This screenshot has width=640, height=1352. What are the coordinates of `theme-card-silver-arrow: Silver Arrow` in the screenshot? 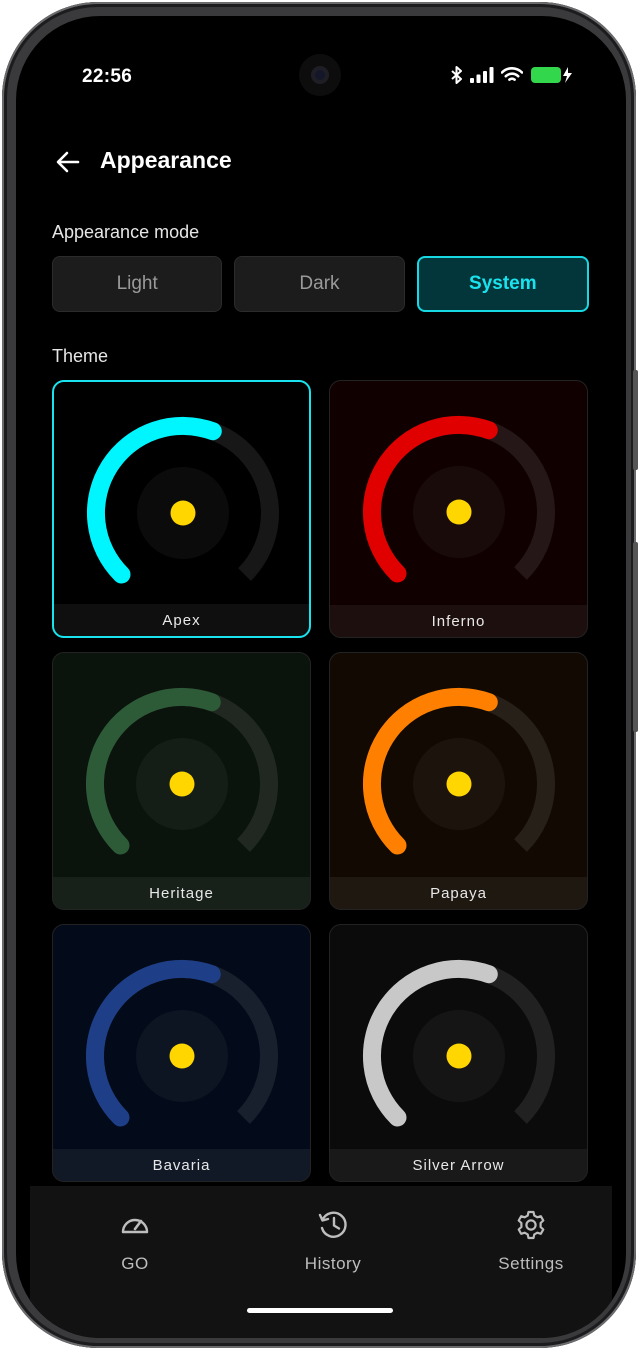 It's located at (458, 1053).